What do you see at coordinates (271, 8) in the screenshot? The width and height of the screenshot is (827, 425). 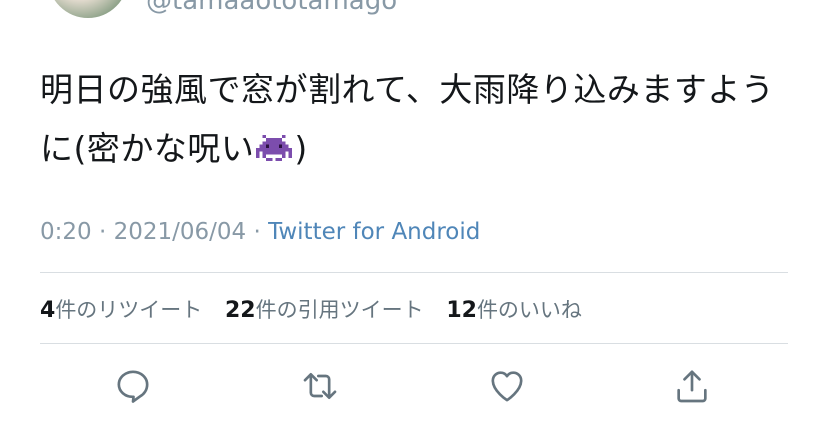 I see `author-handle: @tamaaototamago` at bounding box center [271, 8].